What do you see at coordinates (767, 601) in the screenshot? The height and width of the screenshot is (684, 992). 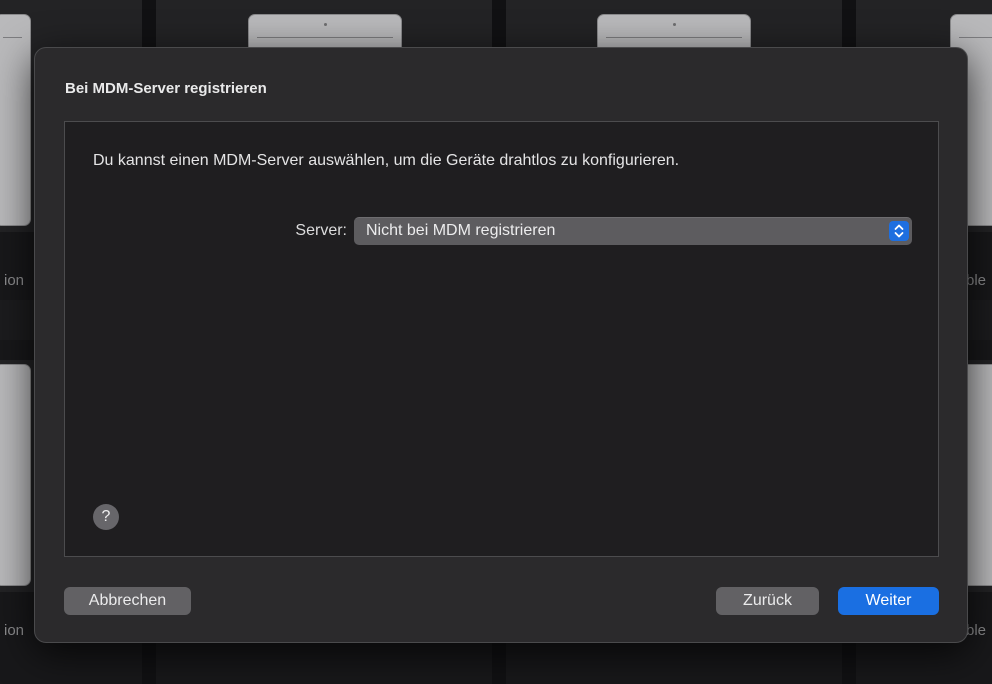 I see `back-button: Zurück` at bounding box center [767, 601].